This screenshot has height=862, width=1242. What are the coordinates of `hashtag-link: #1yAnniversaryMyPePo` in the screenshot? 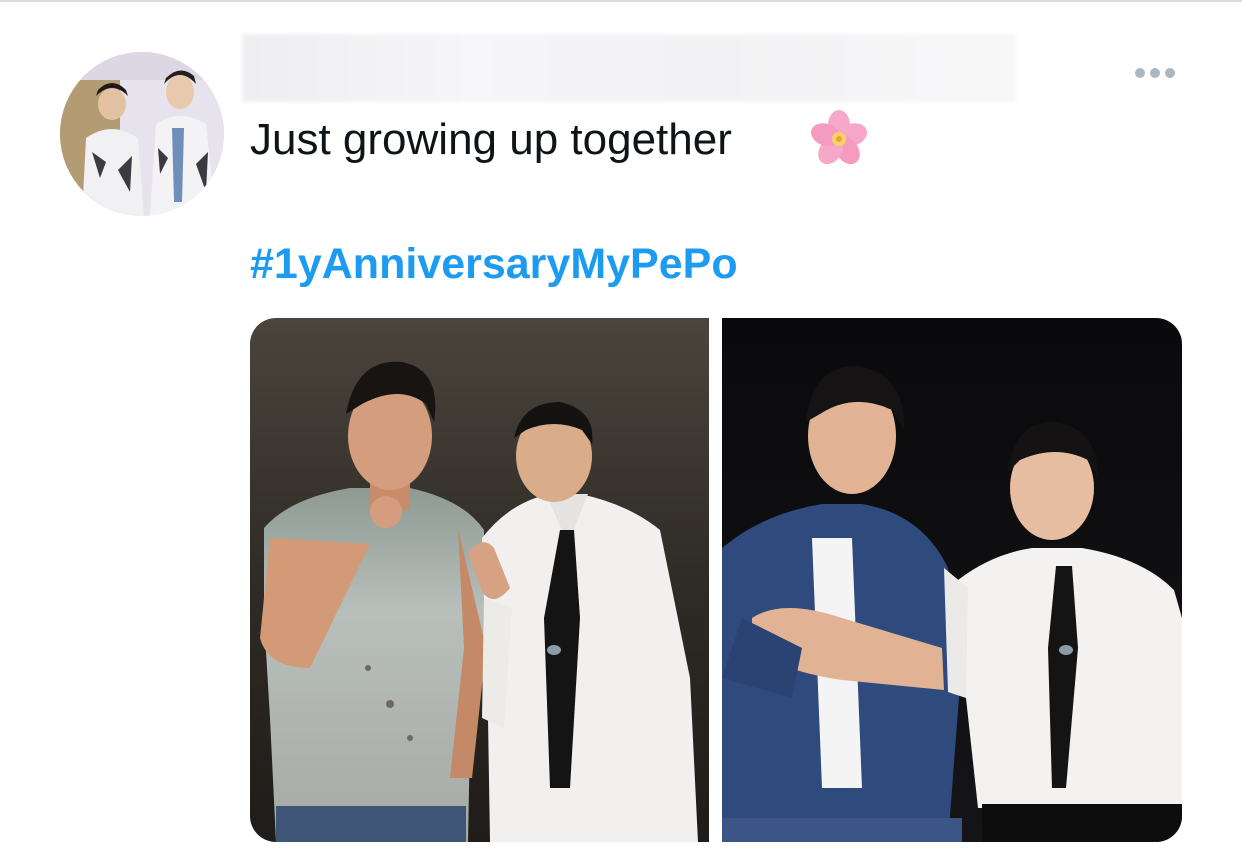 It's located at (494, 264).